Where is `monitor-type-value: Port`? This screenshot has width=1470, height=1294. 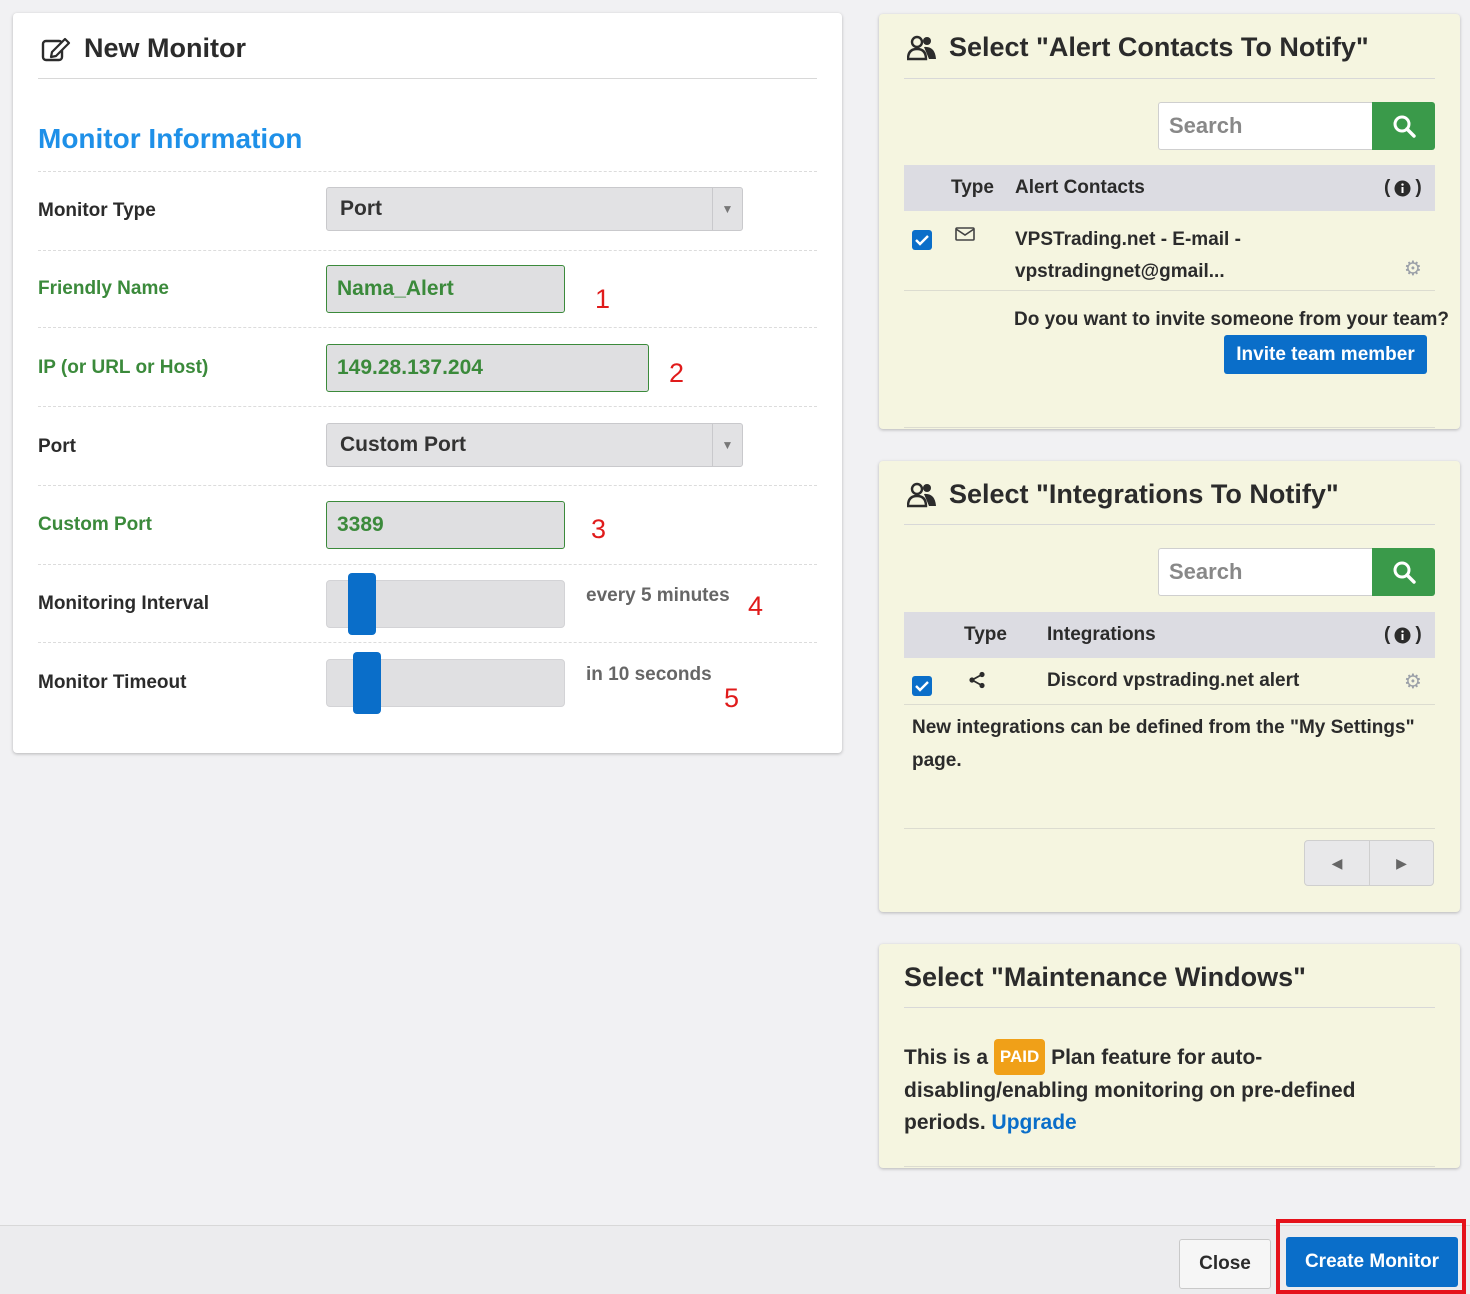
monitor-type-value: Port is located at coordinates (361, 208).